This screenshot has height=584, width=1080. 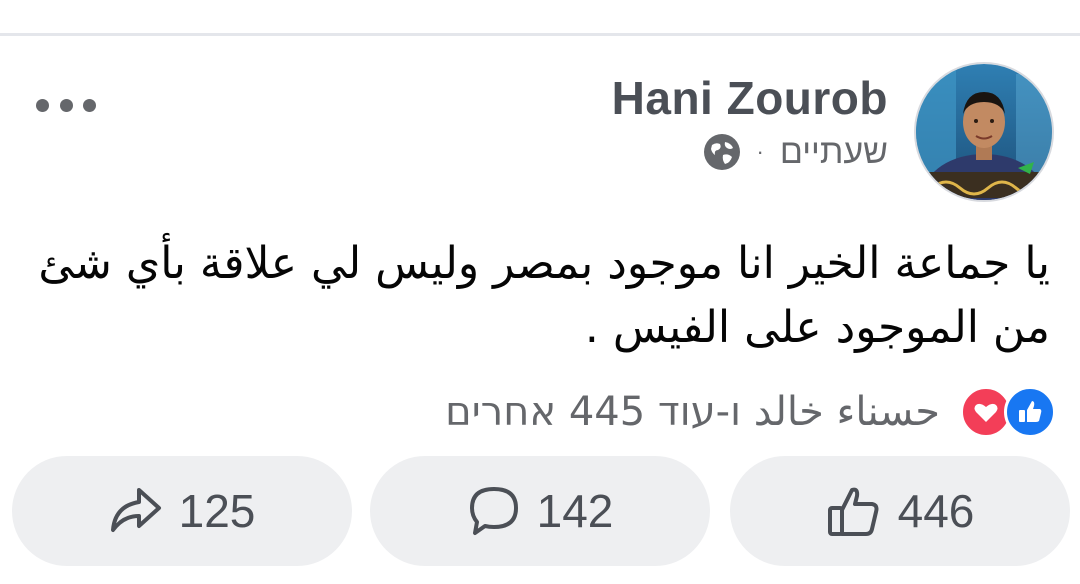 I want to click on post-time: שעתיים, so click(x=834, y=152).